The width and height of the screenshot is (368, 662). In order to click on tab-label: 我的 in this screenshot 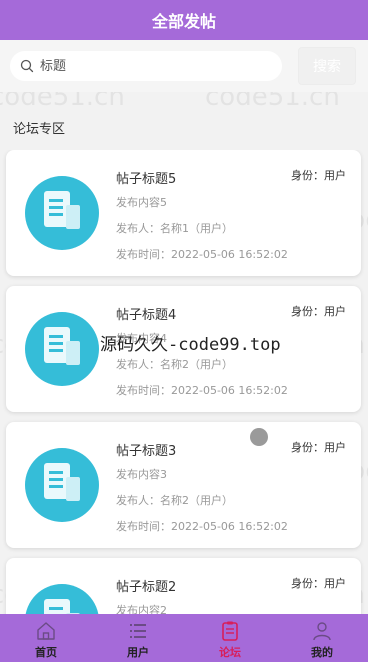, I will do `click(322, 652)`.